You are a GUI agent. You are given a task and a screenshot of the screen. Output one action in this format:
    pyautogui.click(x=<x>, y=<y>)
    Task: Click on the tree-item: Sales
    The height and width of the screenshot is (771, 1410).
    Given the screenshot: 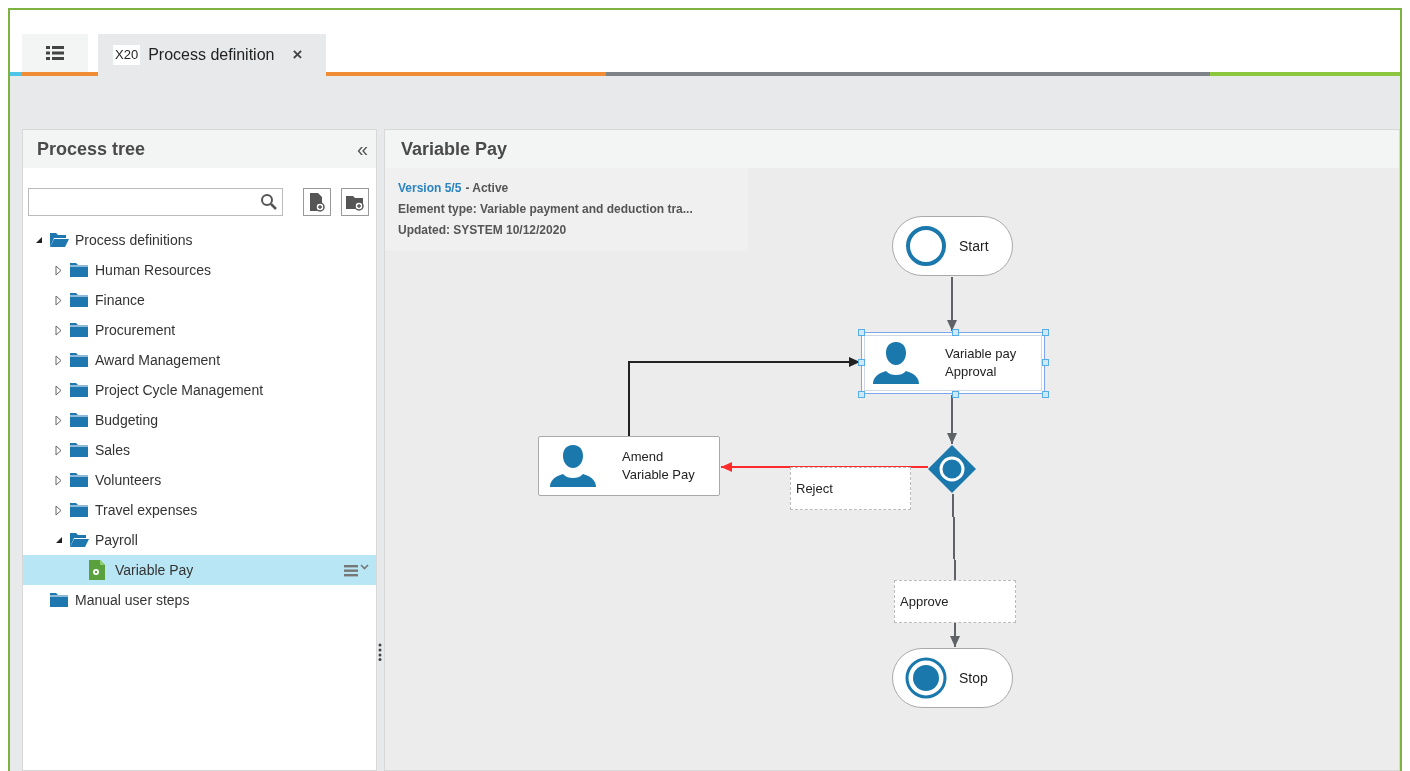 What is the action you would take?
    pyautogui.click(x=199, y=450)
    